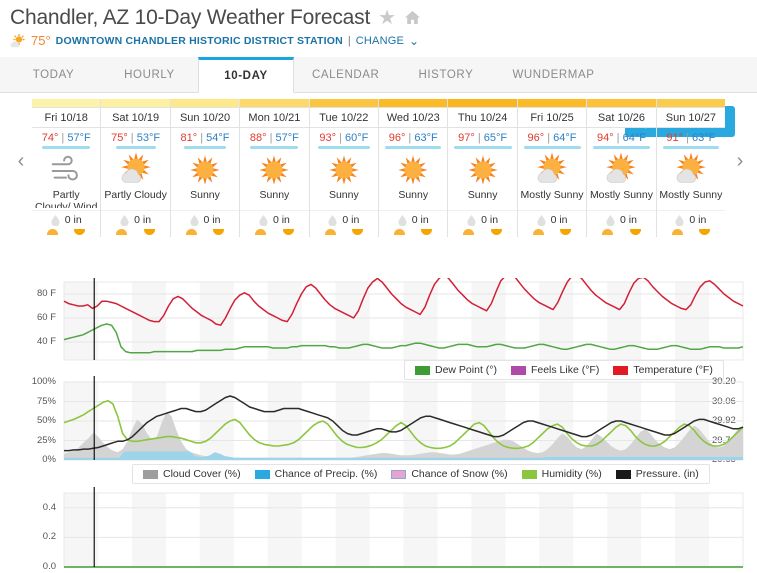 This screenshot has height=573, width=757. Describe the element at coordinates (275, 168) in the screenshot. I see `forecast-day-card: Mon 10/21 88° | 57°F Sunny 0 in` at that location.